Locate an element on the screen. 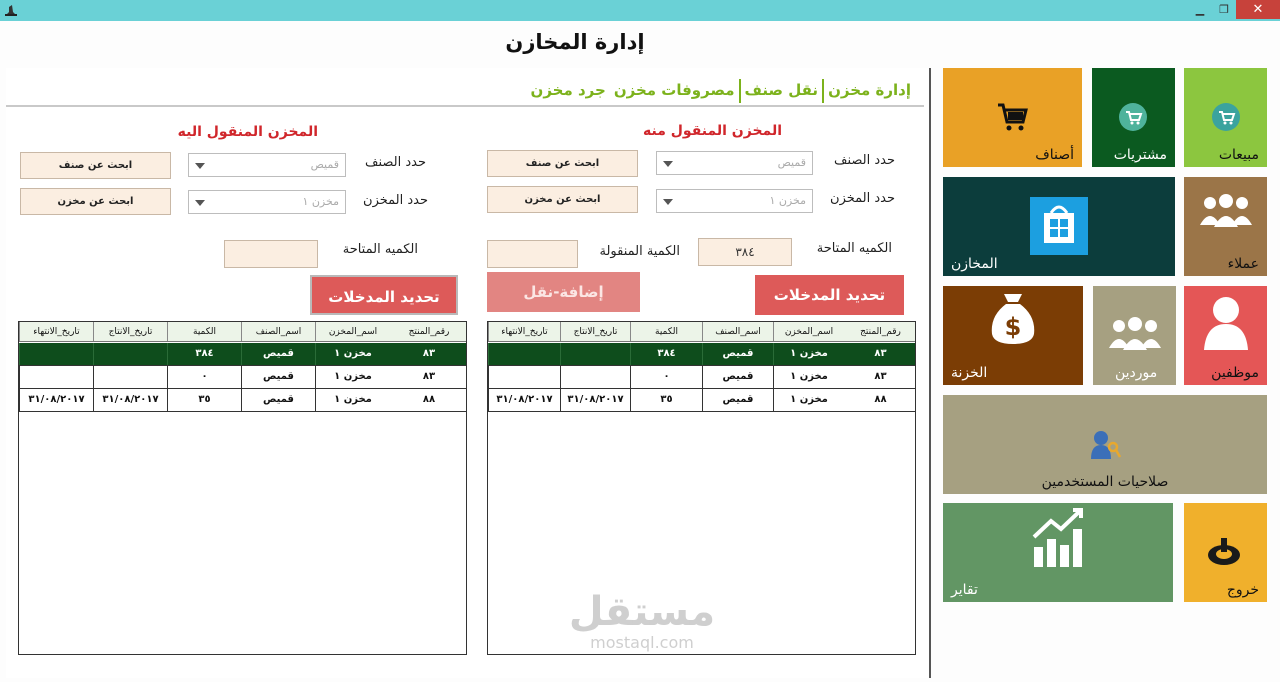 The height and width of the screenshot is (682, 1280). to-store-search-button: ابحث عن مخزن is located at coordinates (95, 201).